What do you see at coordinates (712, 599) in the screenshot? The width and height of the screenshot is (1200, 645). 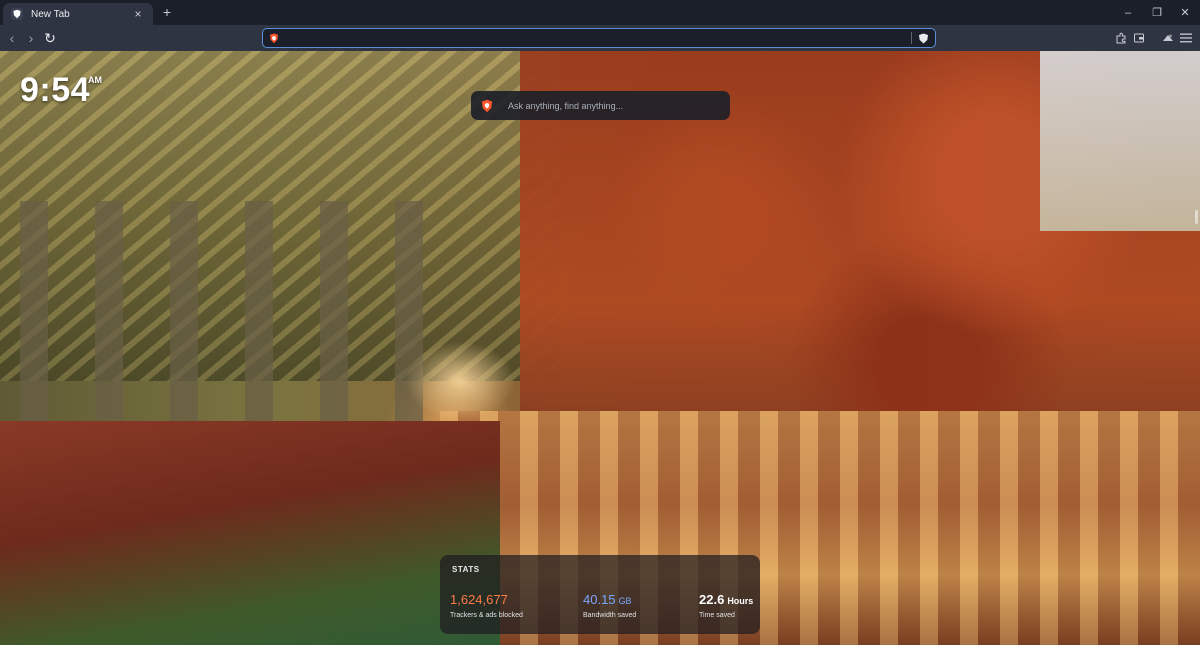 I see `time-value: 22.6` at bounding box center [712, 599].